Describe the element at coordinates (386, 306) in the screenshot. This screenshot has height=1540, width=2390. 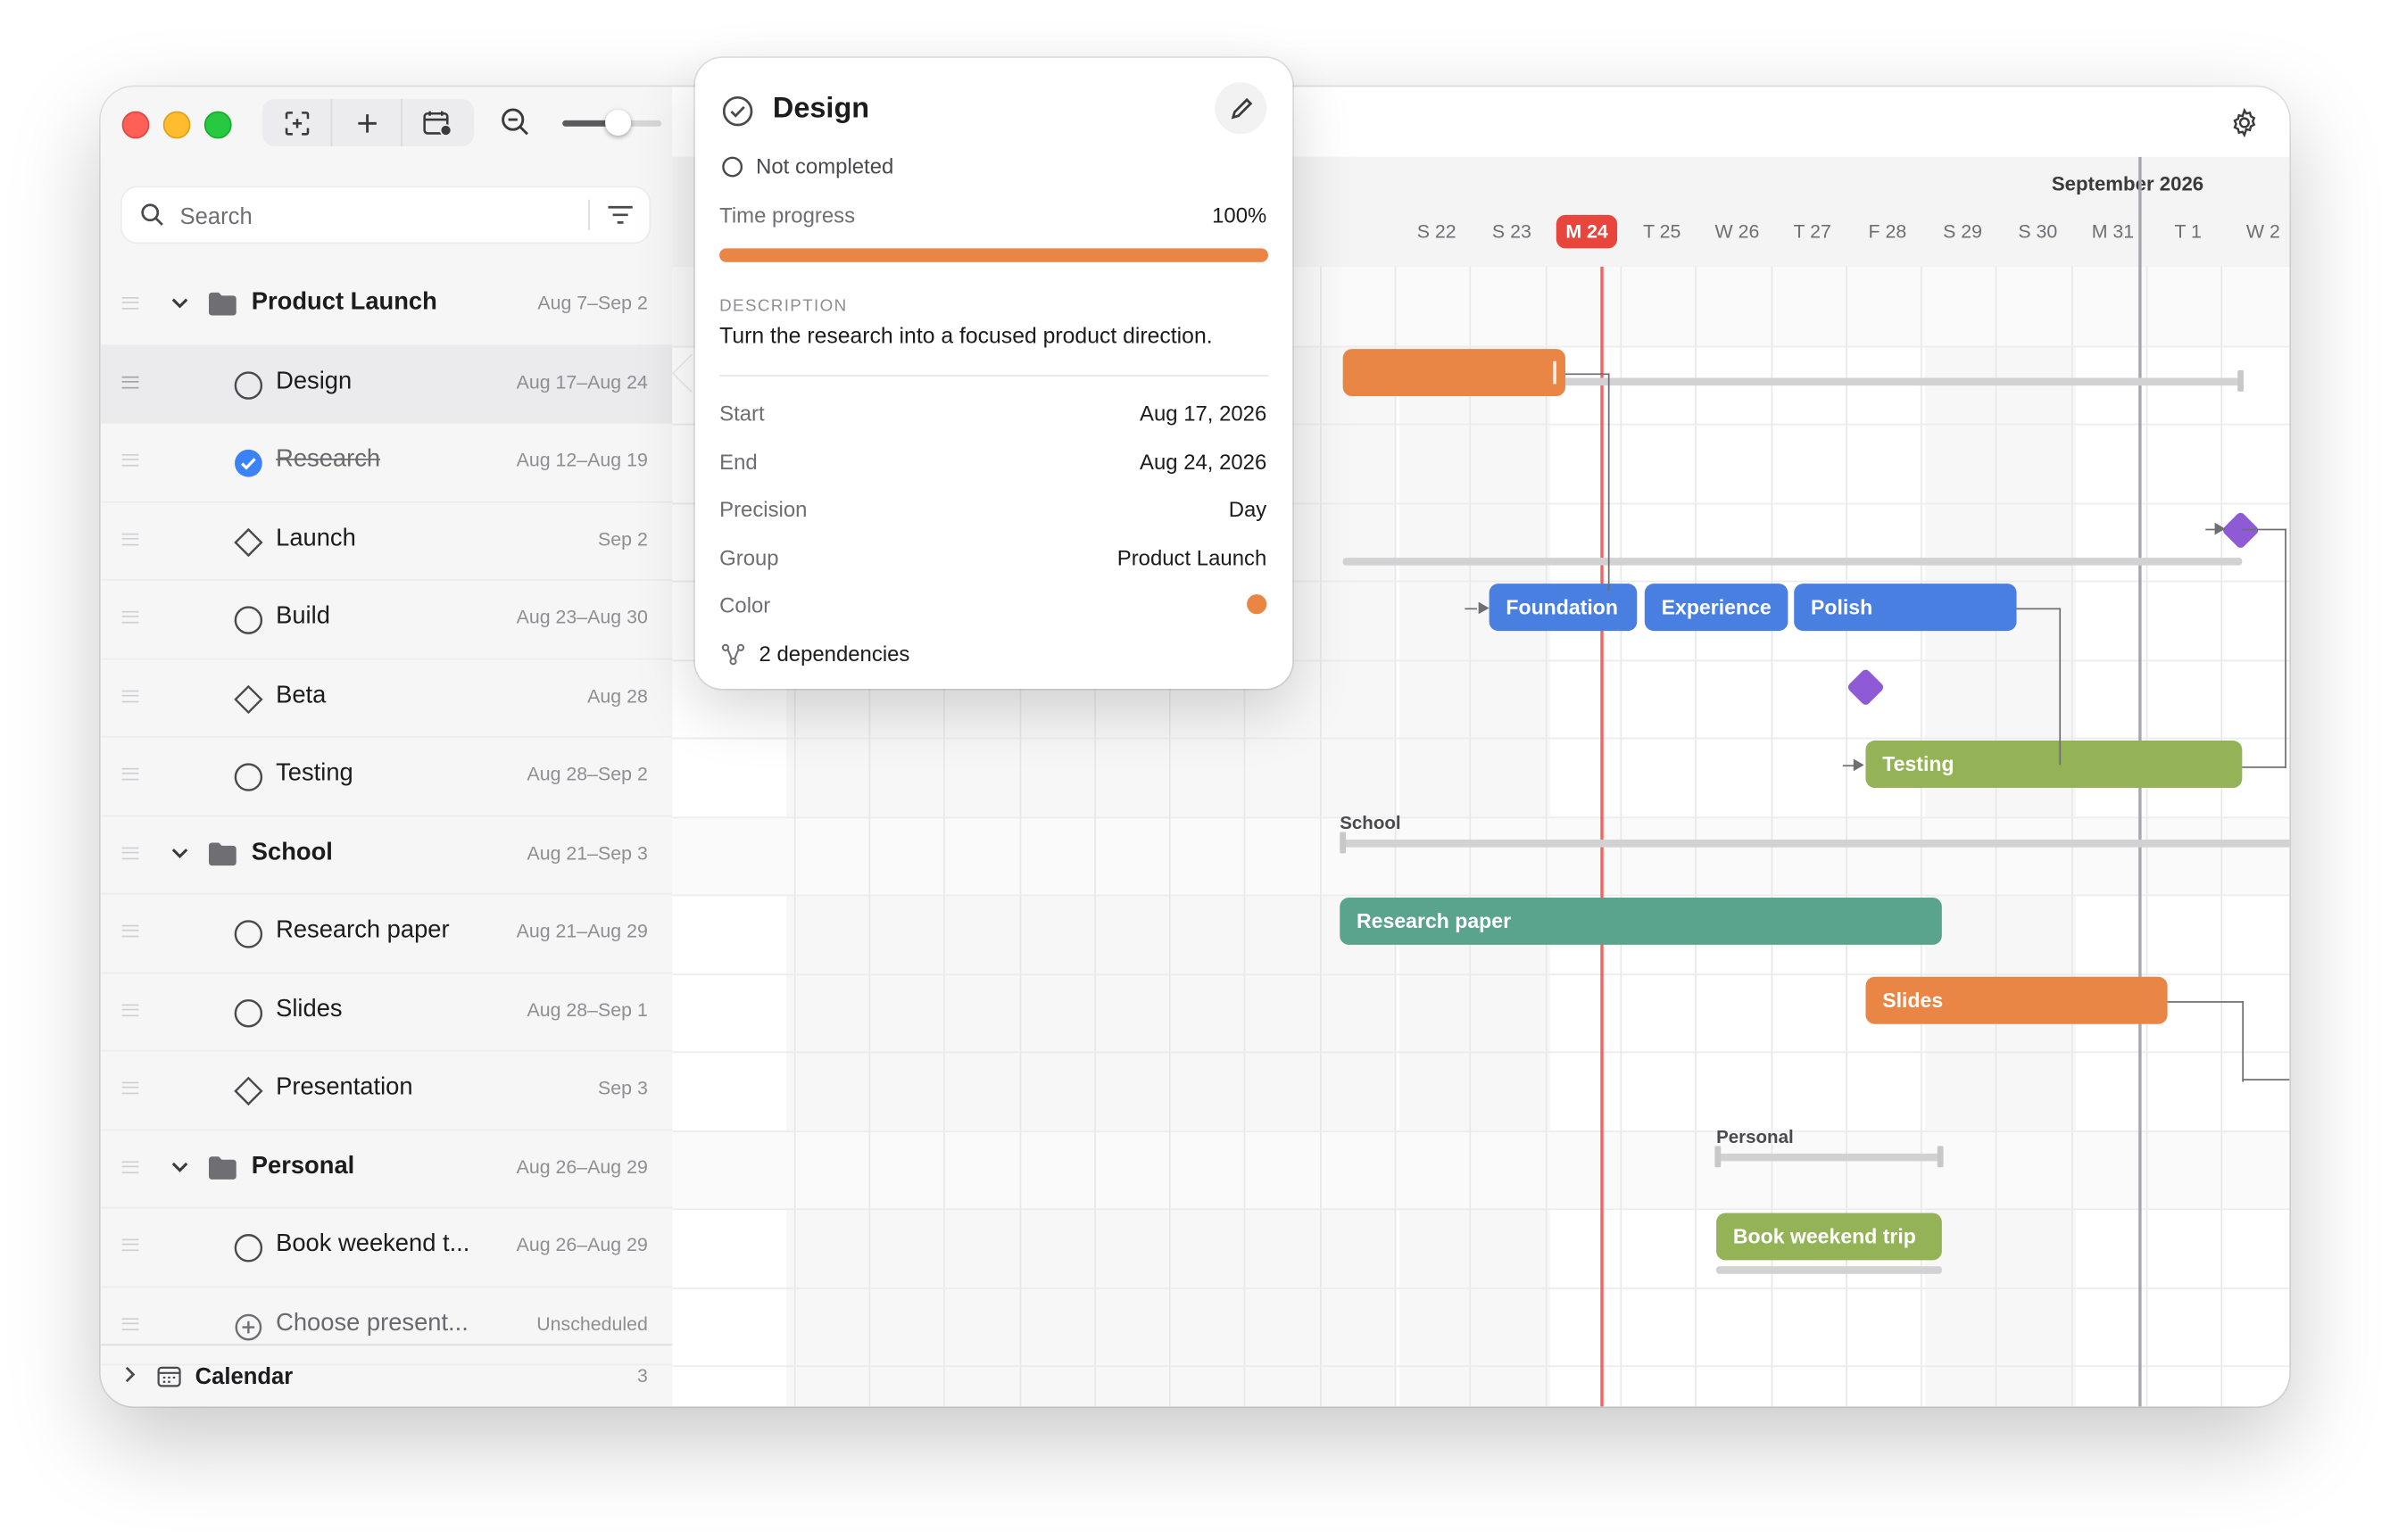
I see `group-row: Product Launch Aug 7–Sep 2` at that location.